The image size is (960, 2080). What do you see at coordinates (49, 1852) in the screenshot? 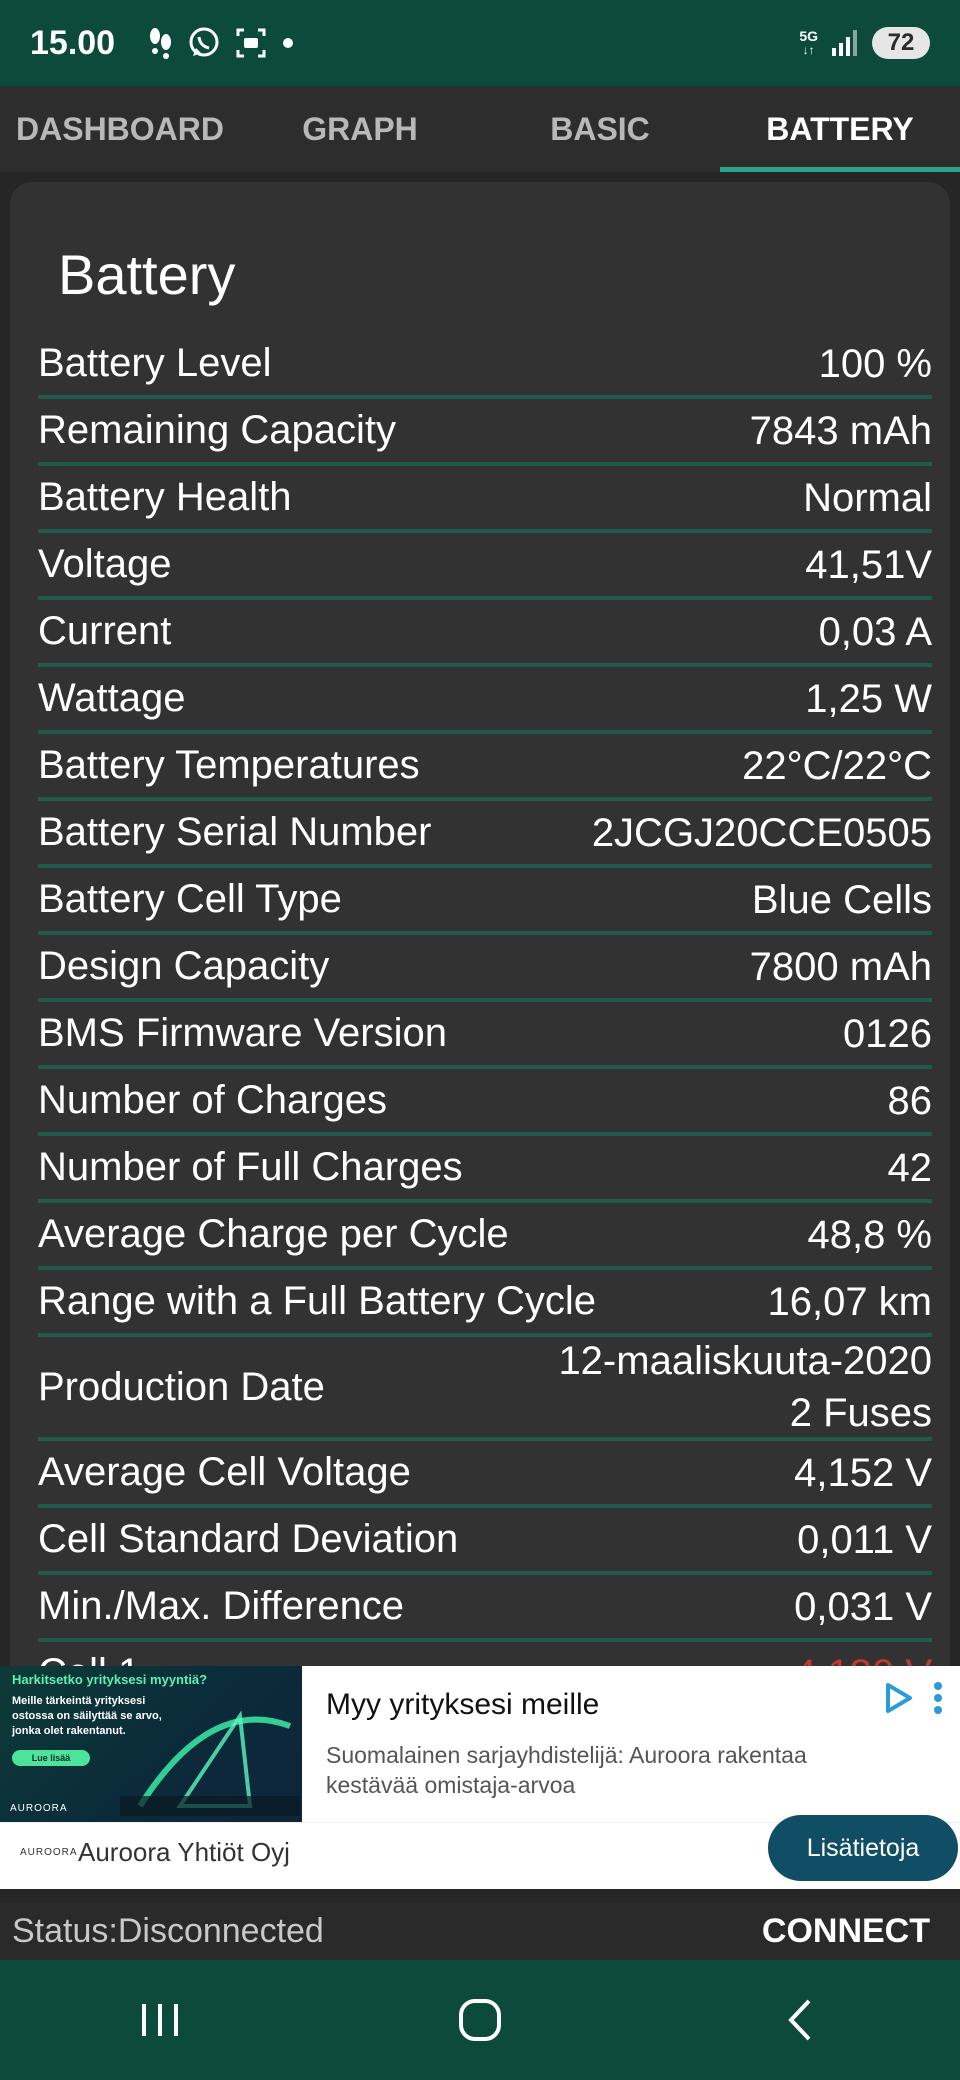
I see `ad-logo: AUROORA` at bounding box center [49, 1852].